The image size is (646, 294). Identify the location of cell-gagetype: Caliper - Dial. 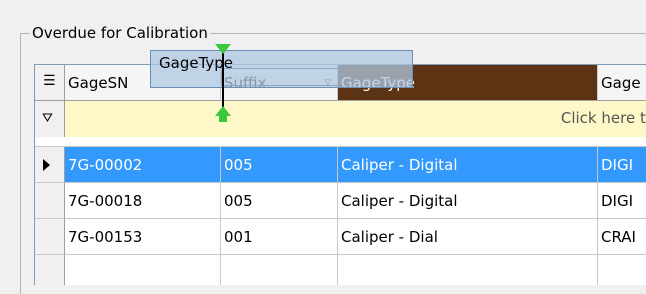
(468, 237).